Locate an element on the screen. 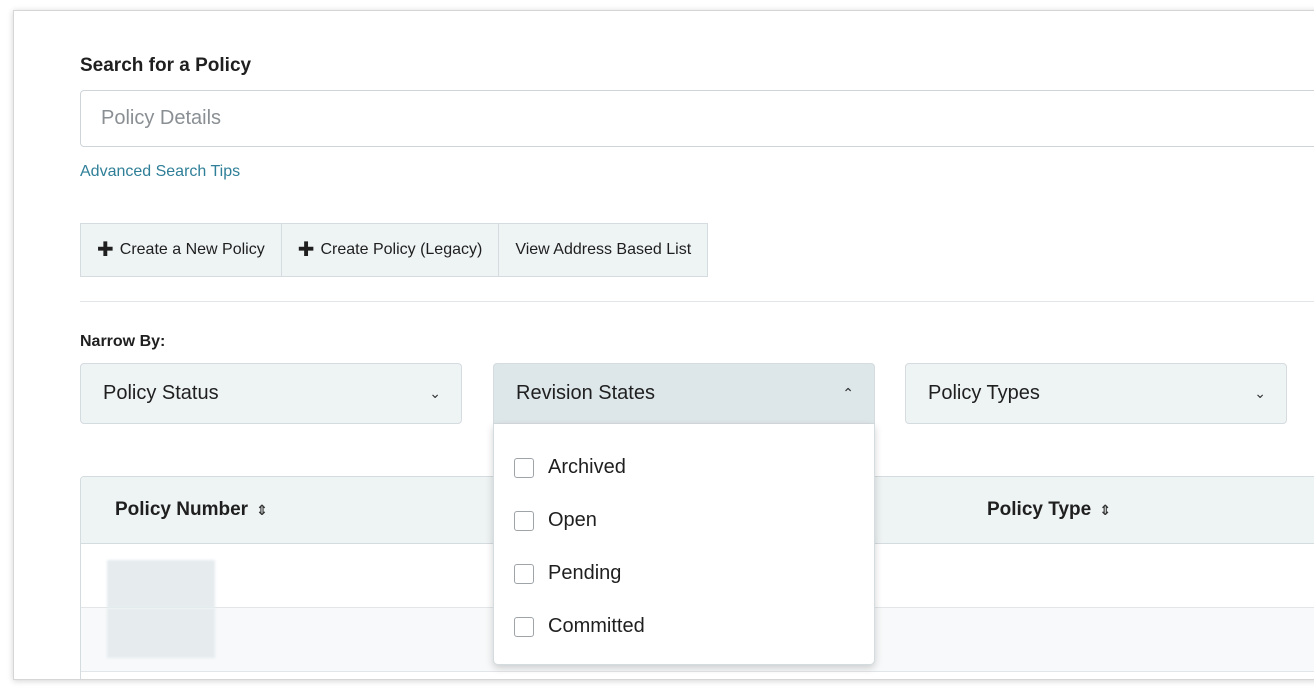 This screenshot has height=690, width=1314. chevron-up-icon: ⌃ is located at coordinates (848, 393).